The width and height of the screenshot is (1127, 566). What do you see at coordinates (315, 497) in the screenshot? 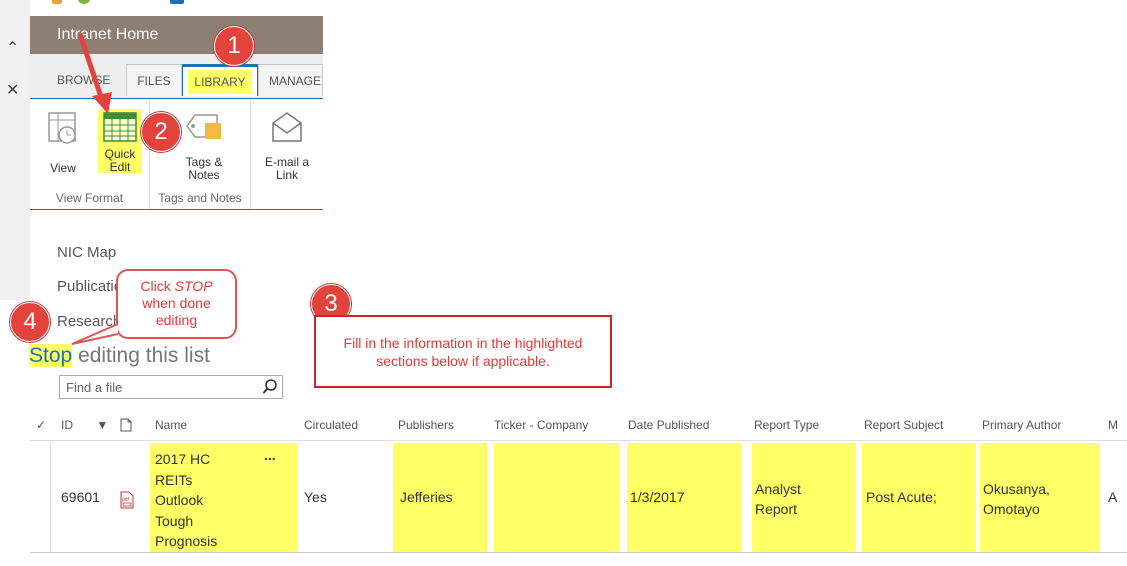
I see `cell-circulated: Yes` at bounding box center [315, 497].